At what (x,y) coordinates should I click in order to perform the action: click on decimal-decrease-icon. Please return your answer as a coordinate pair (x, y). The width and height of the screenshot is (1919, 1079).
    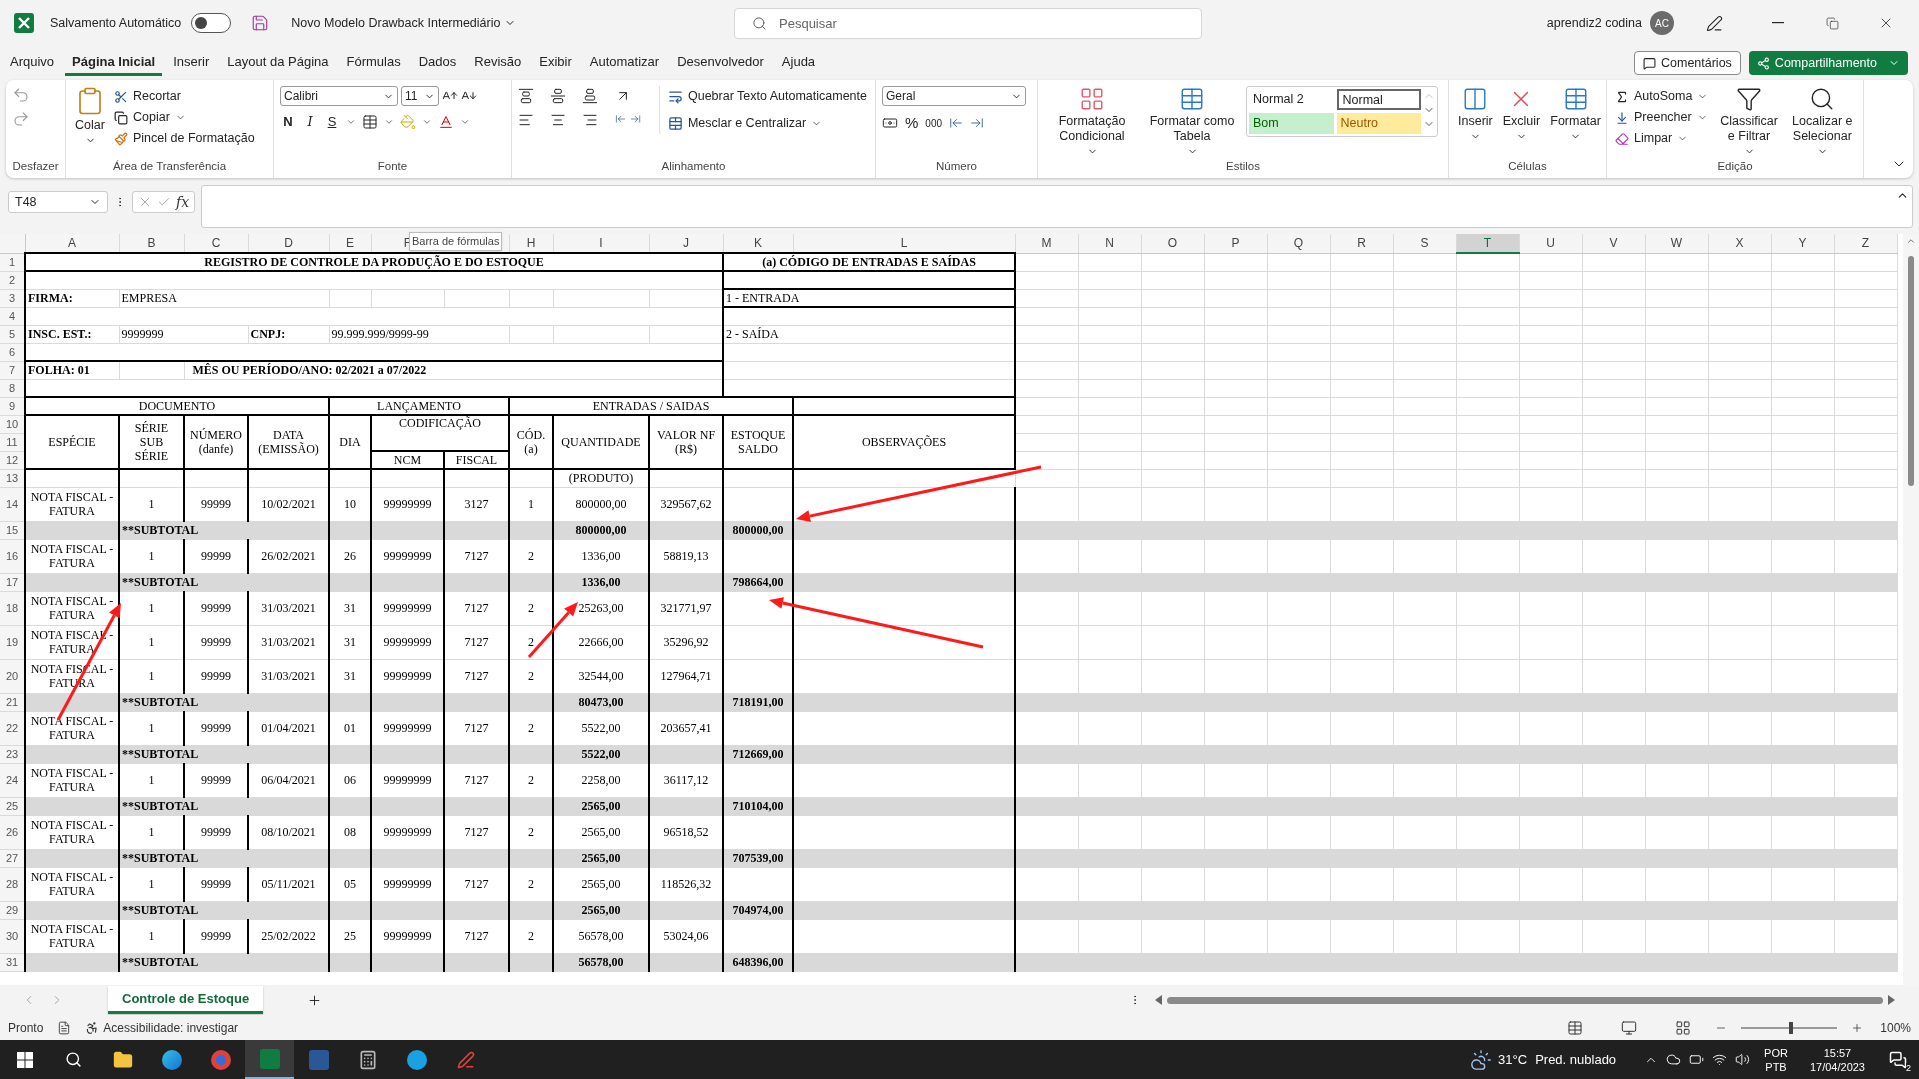
    Looking at the image, I should click on (977, 123).